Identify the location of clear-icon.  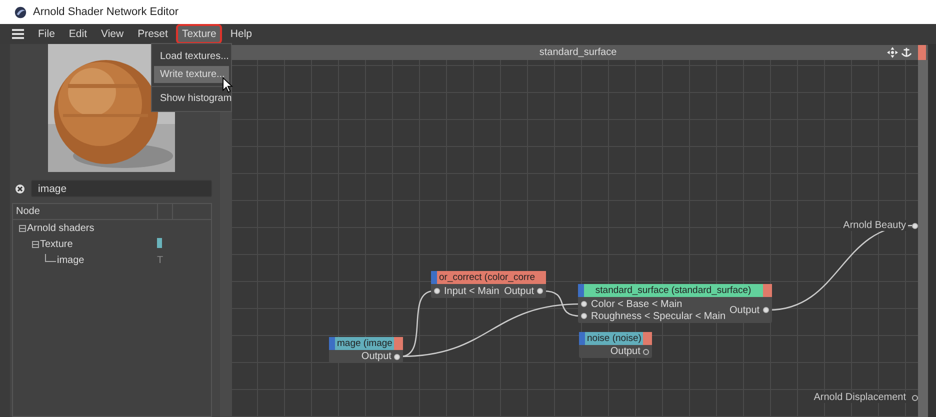
(20, 189).